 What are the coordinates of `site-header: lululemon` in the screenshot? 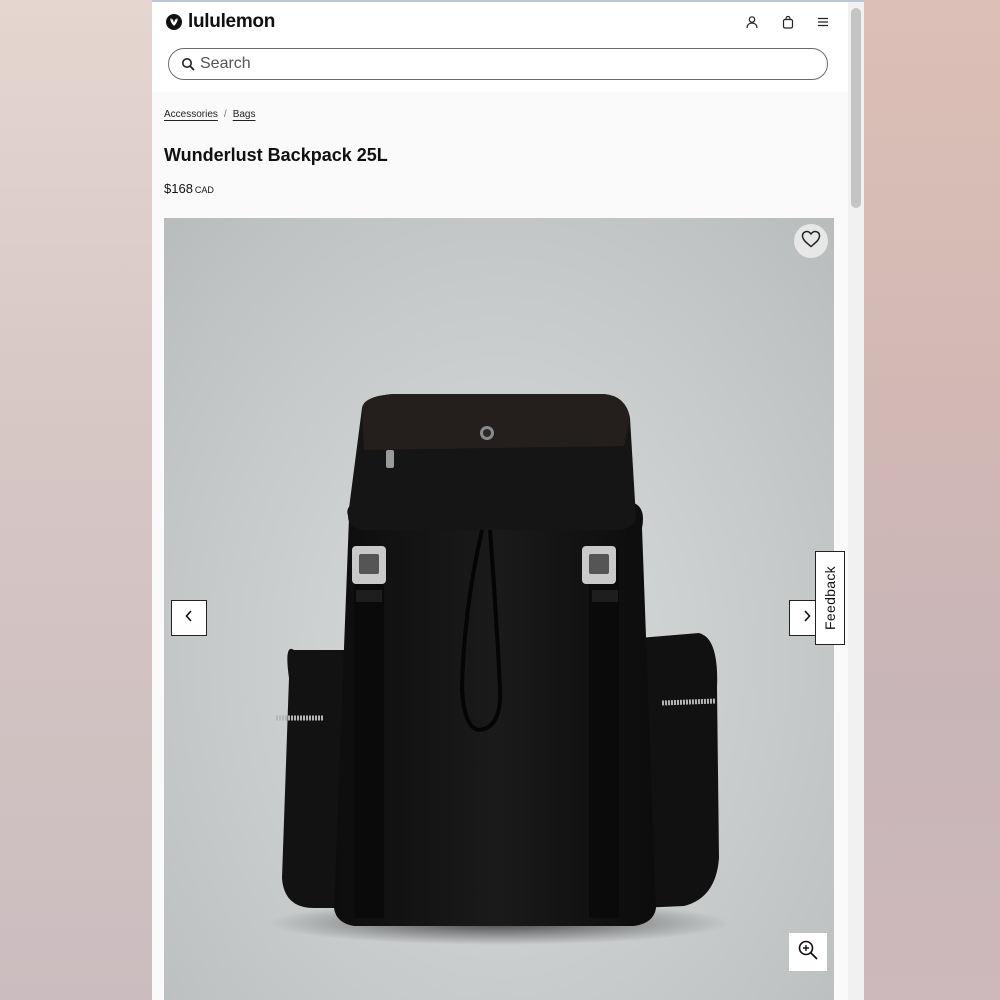 It's located at (500, 47).